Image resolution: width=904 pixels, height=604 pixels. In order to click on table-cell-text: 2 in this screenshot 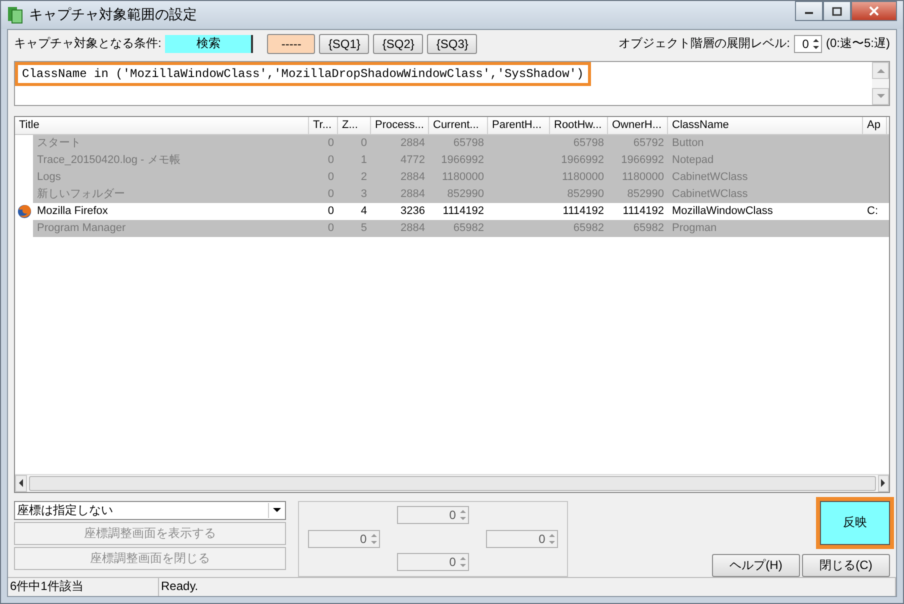, I will do `click(364, 177)`.